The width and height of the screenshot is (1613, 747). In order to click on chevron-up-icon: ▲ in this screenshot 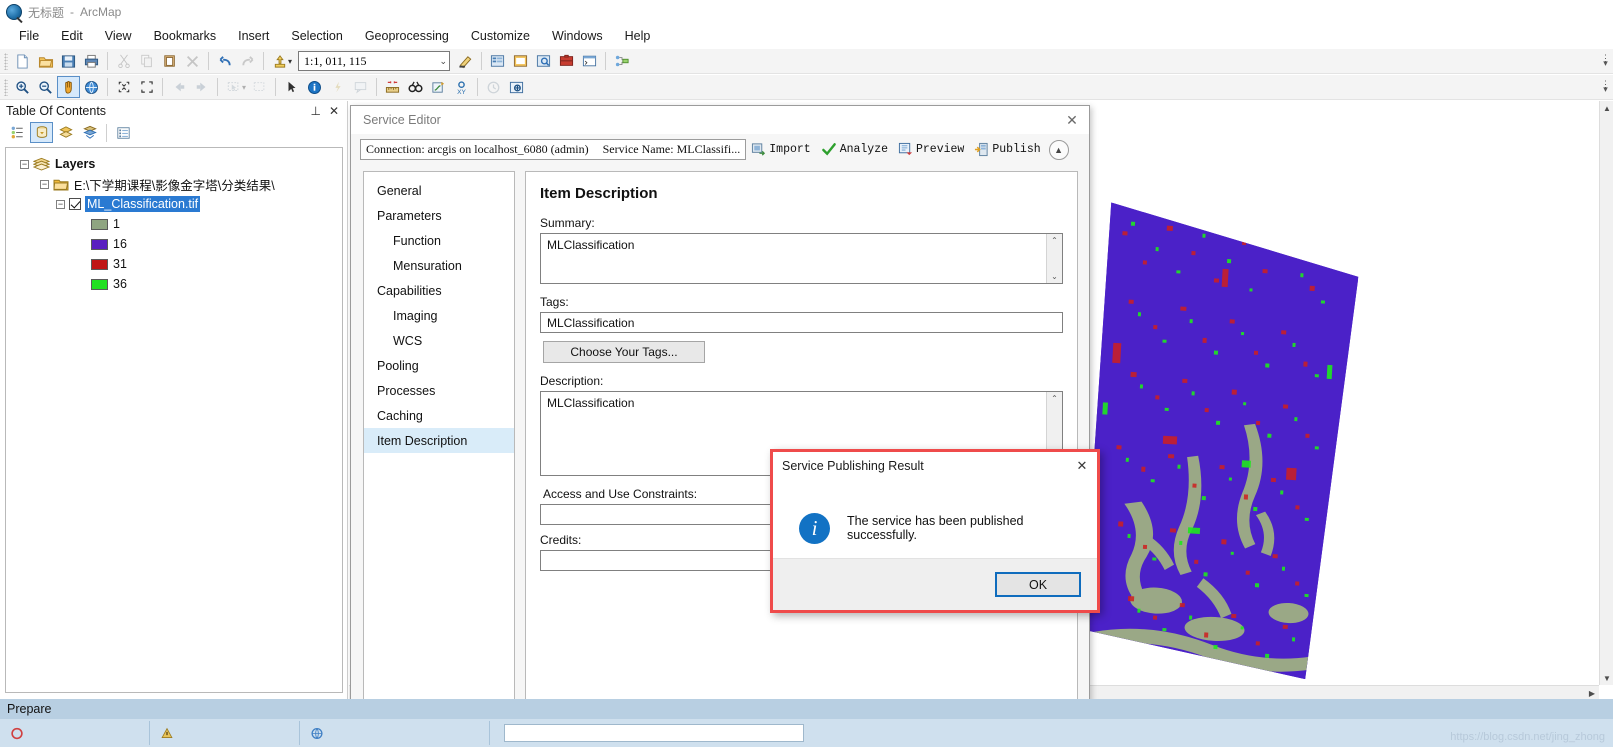, I will do `click(1058, 149)`.